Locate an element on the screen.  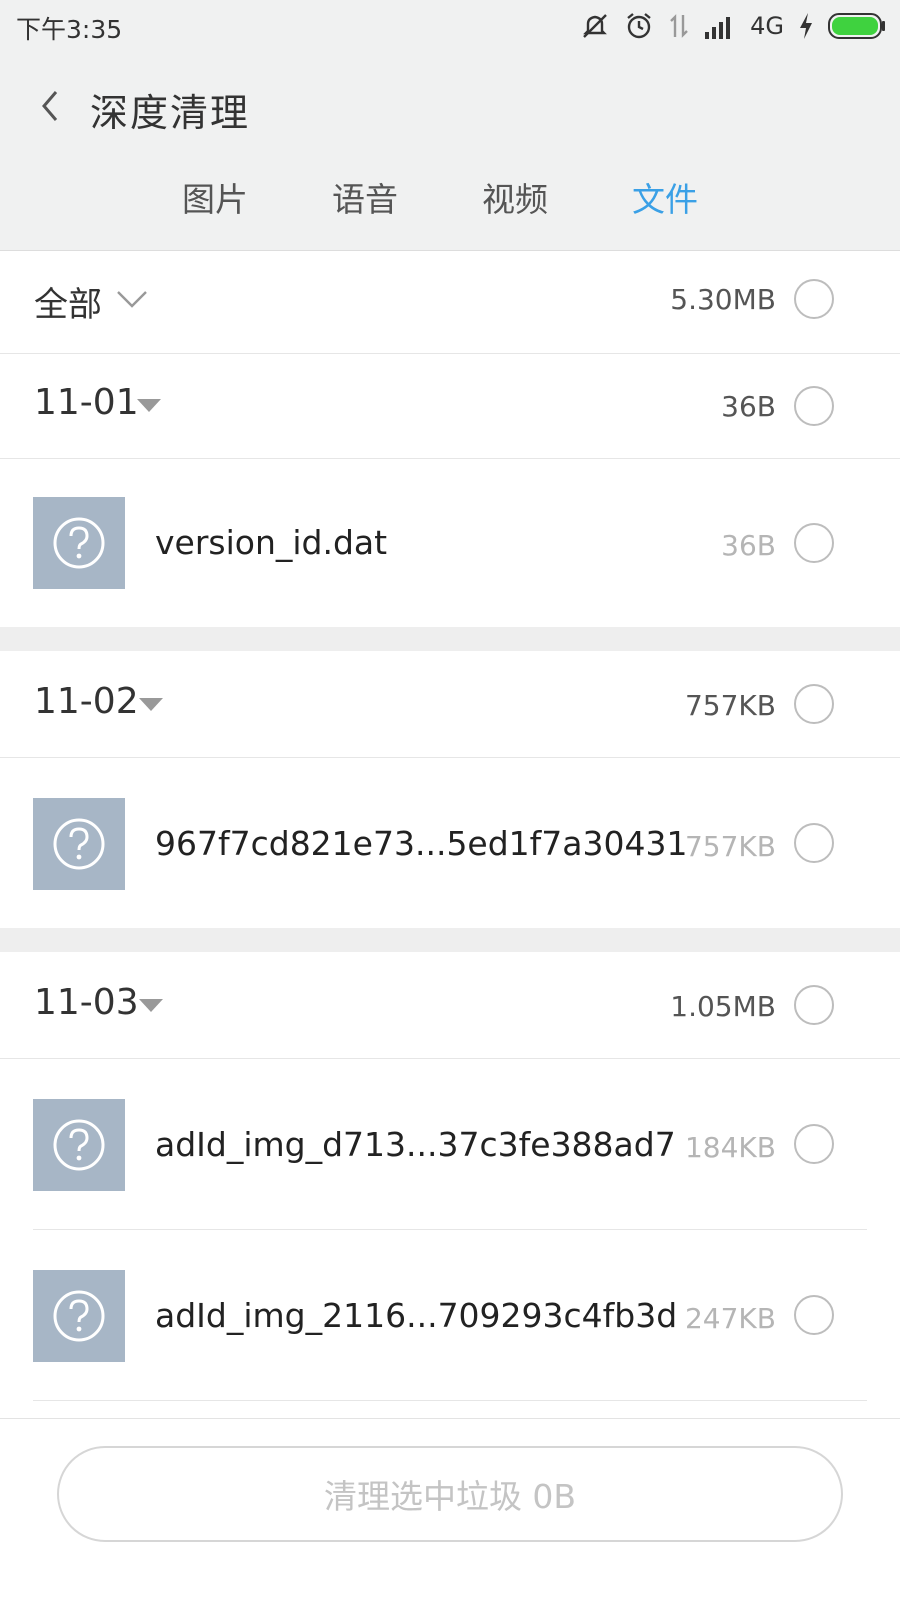
file-row: adId_img_2116...709293c4fb3d 247KB is located at coordinates (450, 1315).